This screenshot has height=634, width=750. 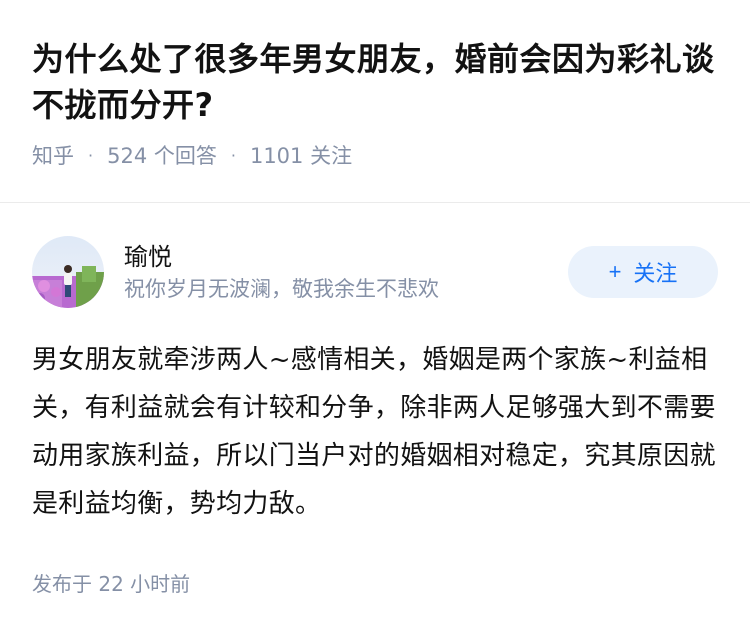 I want to click on publish-time: 发布于 22 小时前, so click(x=111, y=584).